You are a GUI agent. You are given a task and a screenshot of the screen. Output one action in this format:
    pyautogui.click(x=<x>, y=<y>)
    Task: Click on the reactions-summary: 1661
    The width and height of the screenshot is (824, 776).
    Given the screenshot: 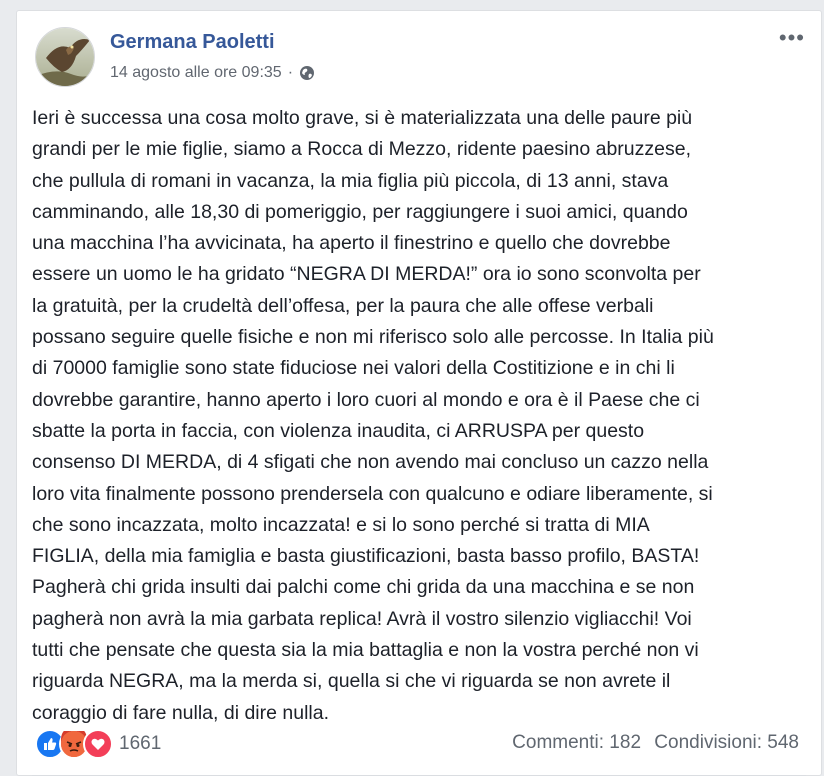 What is the action you would take?
    pyautogui.click(x=98, y=744)
    